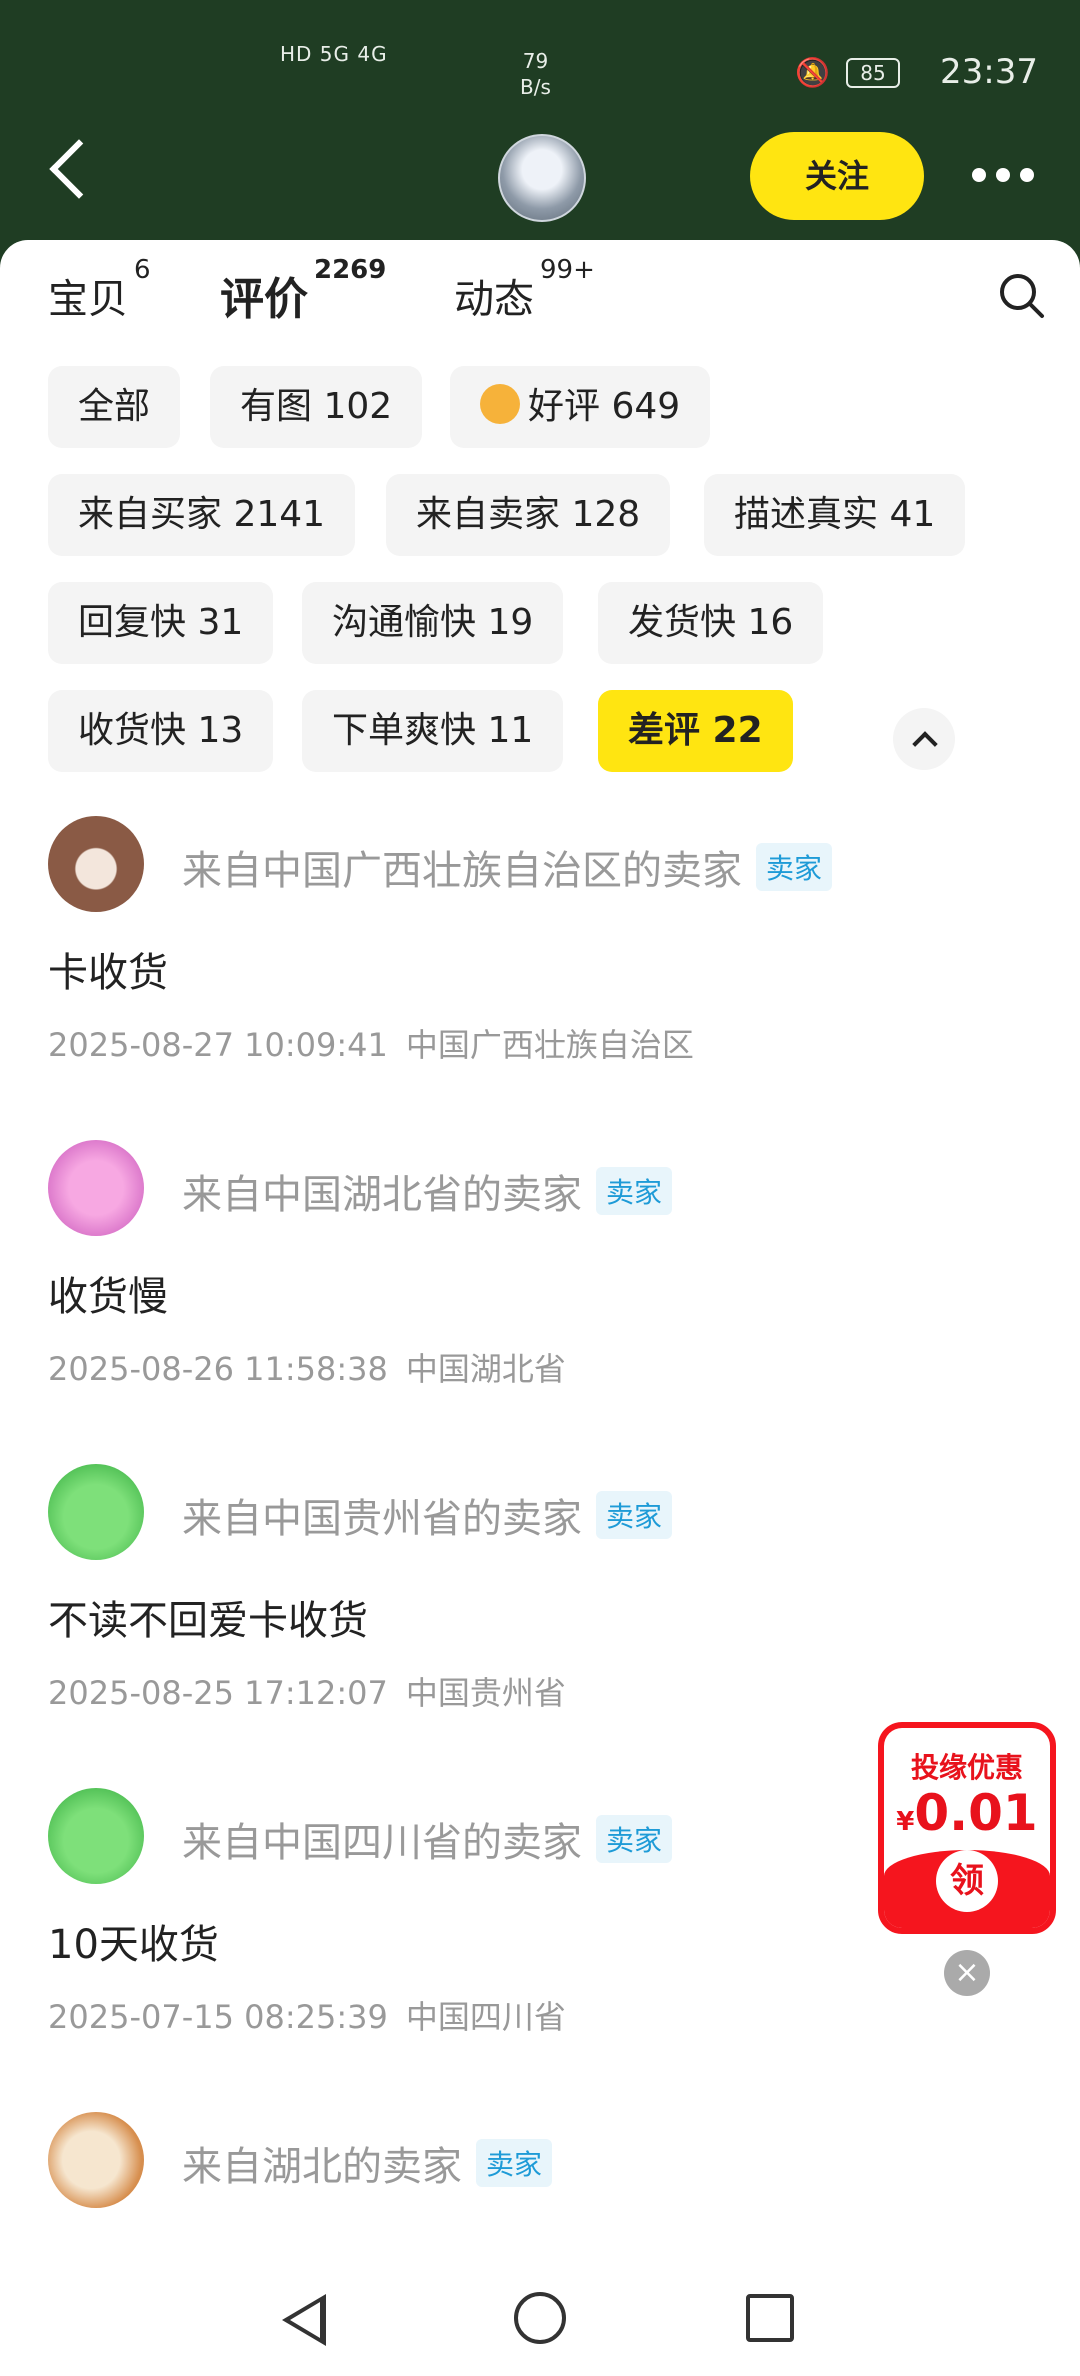 This screenshot has width=1080, height=2376. I want to click on promo-title: 投缘优惠, so click(966, 1767).